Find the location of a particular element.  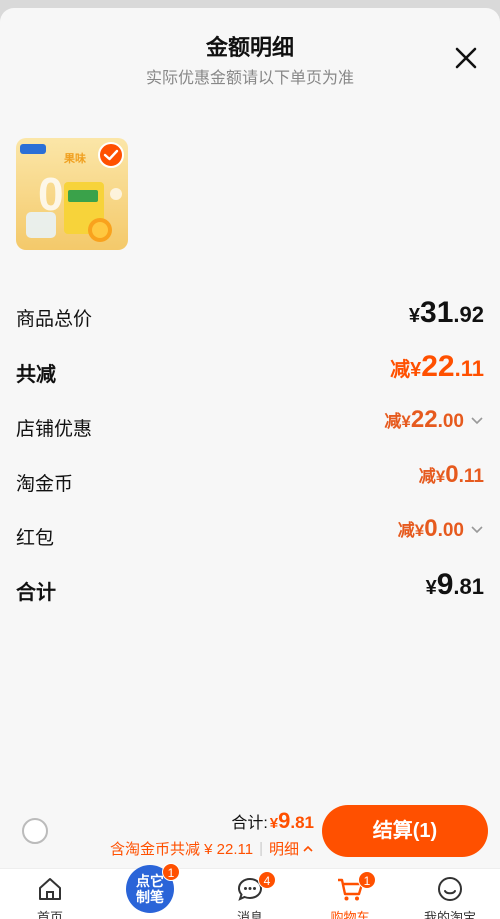

red-packet-value: 减¥ 0 .00 is located at coordinates (441, 529).